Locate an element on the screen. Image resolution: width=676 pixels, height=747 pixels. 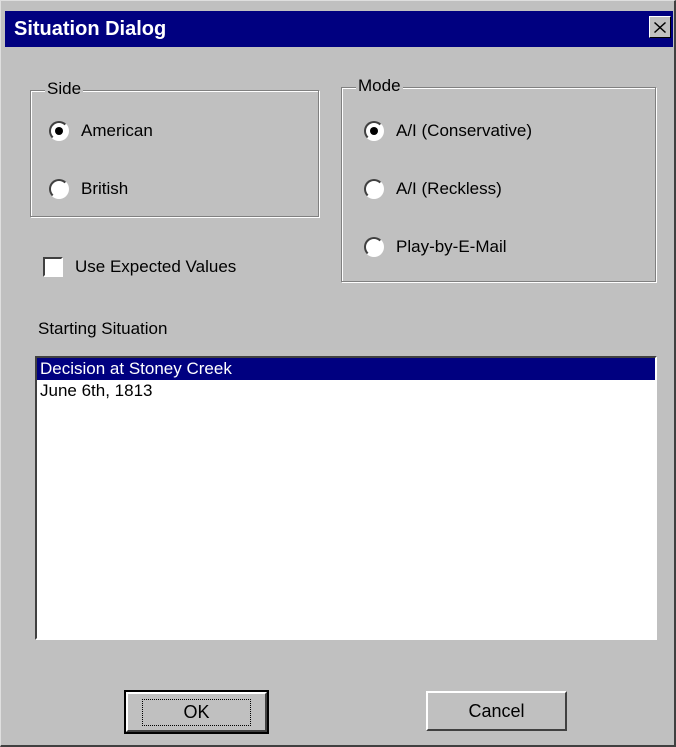
window-title: Situation Dialog is located at coordinates (90, 29).